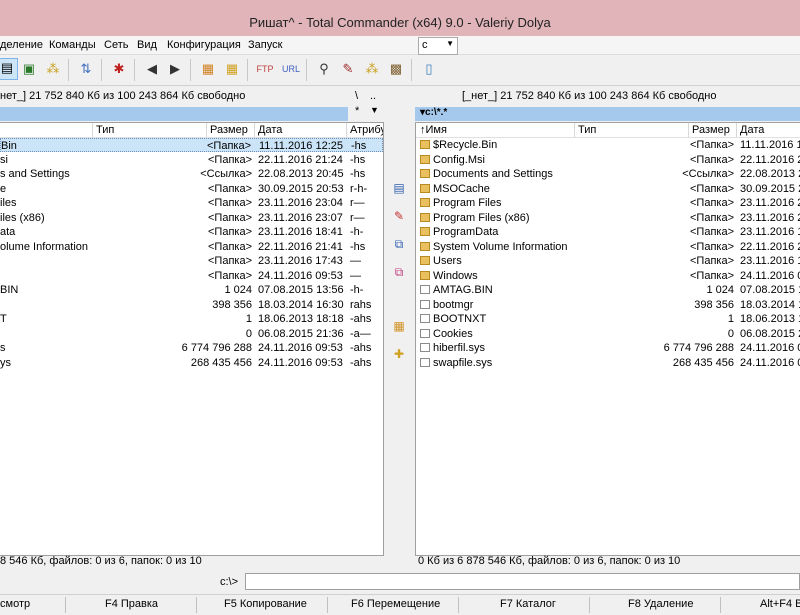 The width and height of the screenshot is (800, 615). What do you see at coordinates (608, 319) in the screenshot?
I see `file-row: BOOTNXT 1 18.06.2013 1` at bounding box center [608, 319].